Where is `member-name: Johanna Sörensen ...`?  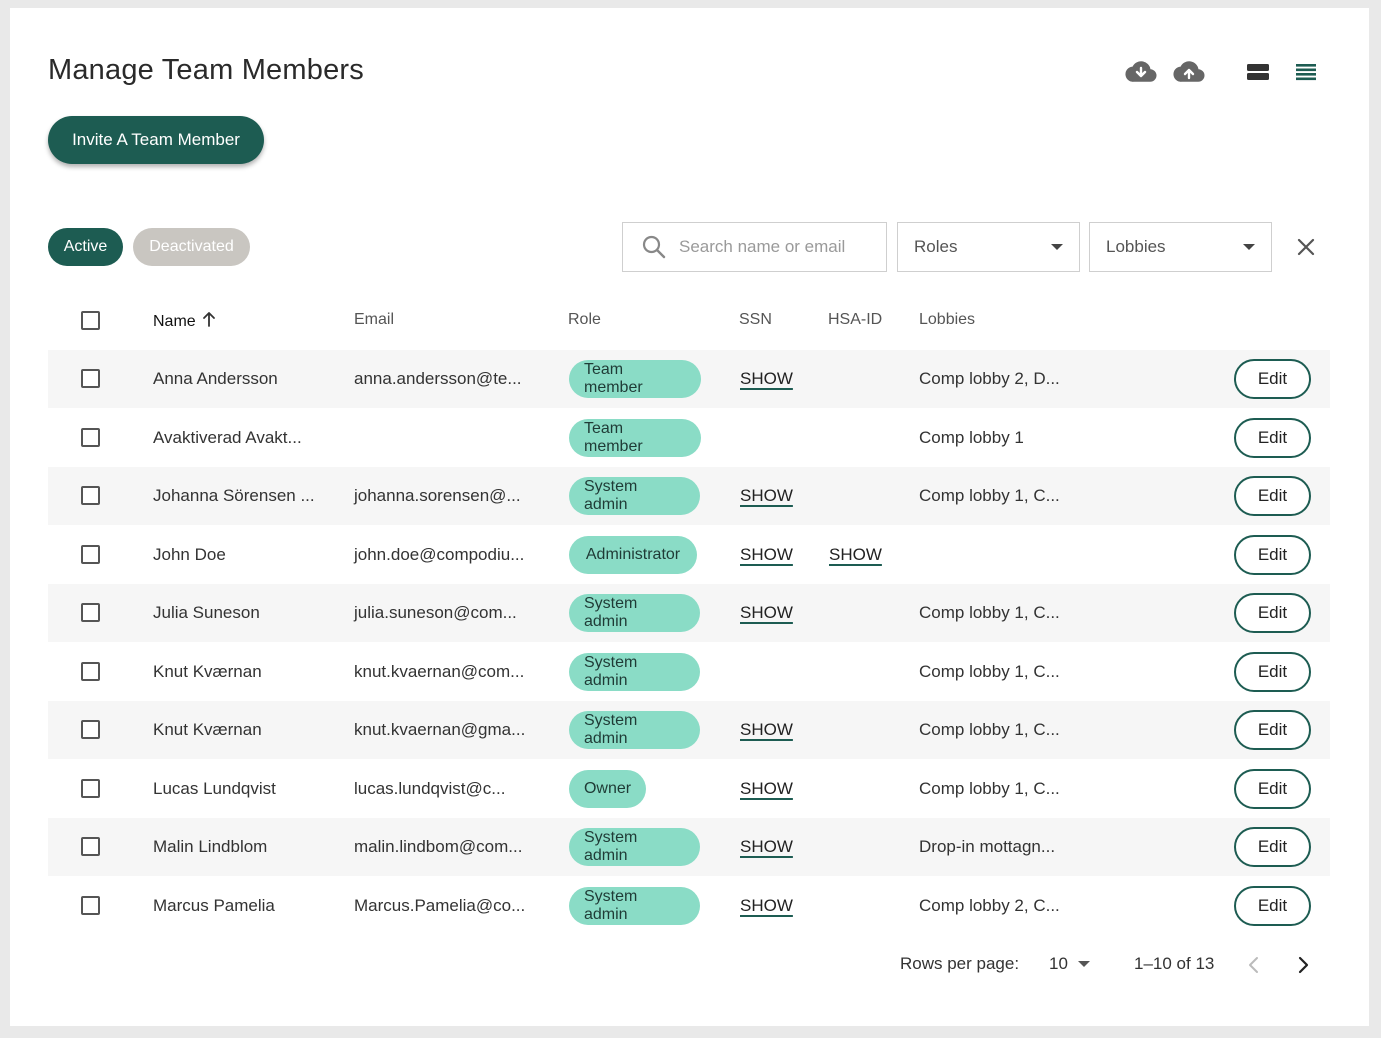
member-name: Johanna Sörensen ... is located at coordinates (234, 495).